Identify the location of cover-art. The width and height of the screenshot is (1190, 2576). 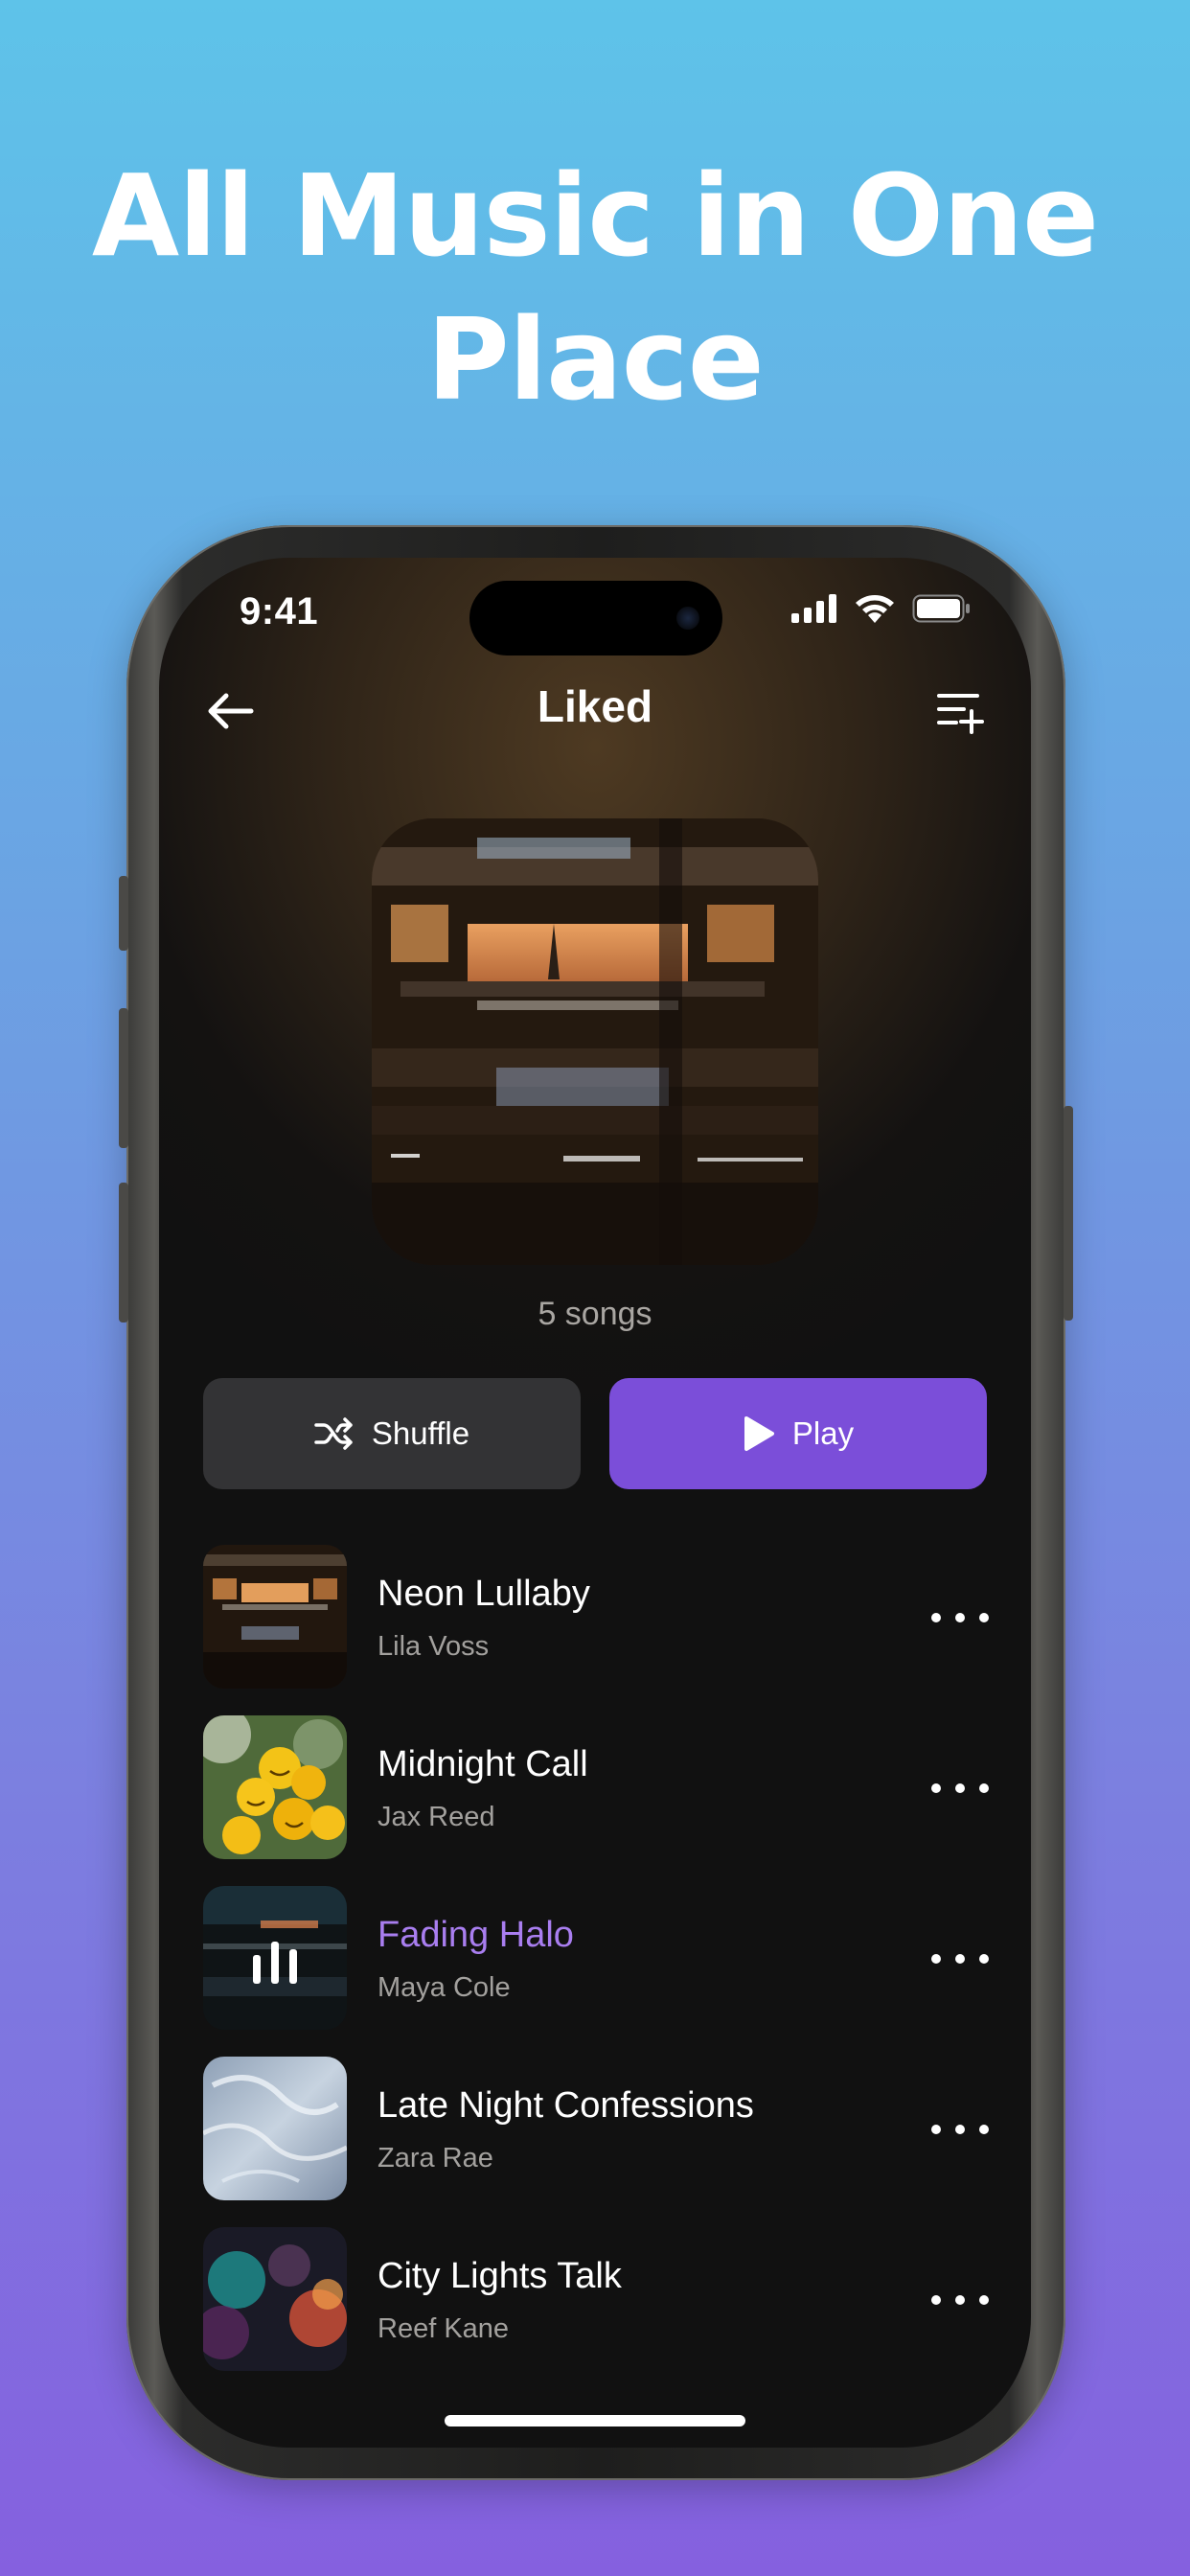
(595, 1041).